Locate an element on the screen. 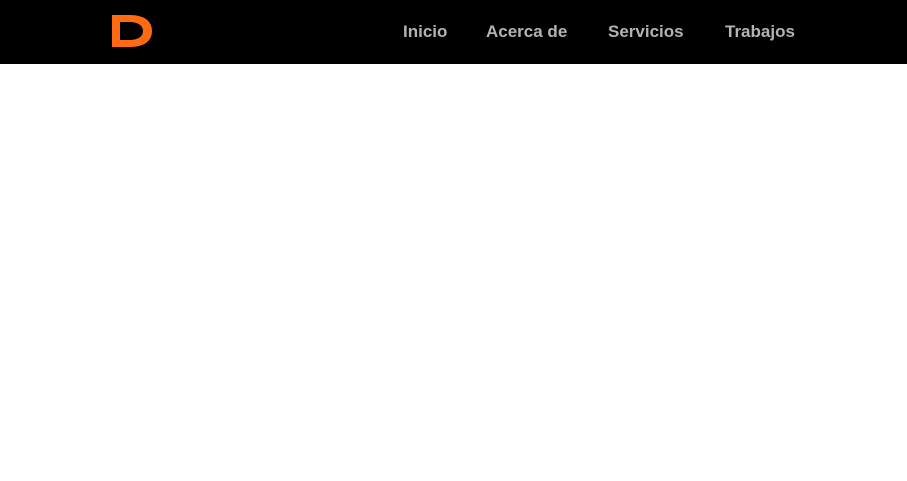 This screenshot has height=481, width=907. nav-item-servicios: Servicios is located at coordinates (646, 32).